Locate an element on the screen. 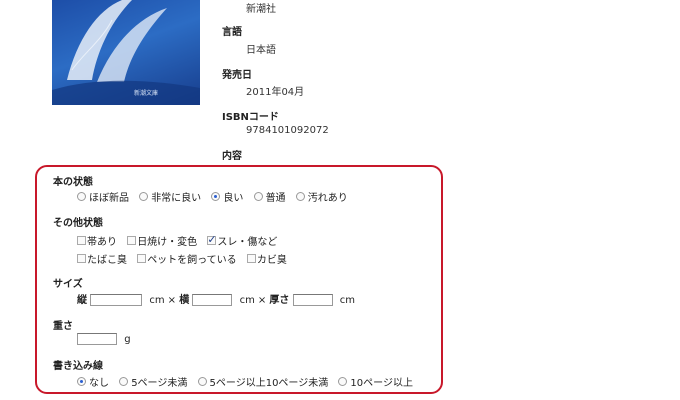 This screenshot has height=400, width=680. height-label: 縦 is located at coordinates (82, 300).